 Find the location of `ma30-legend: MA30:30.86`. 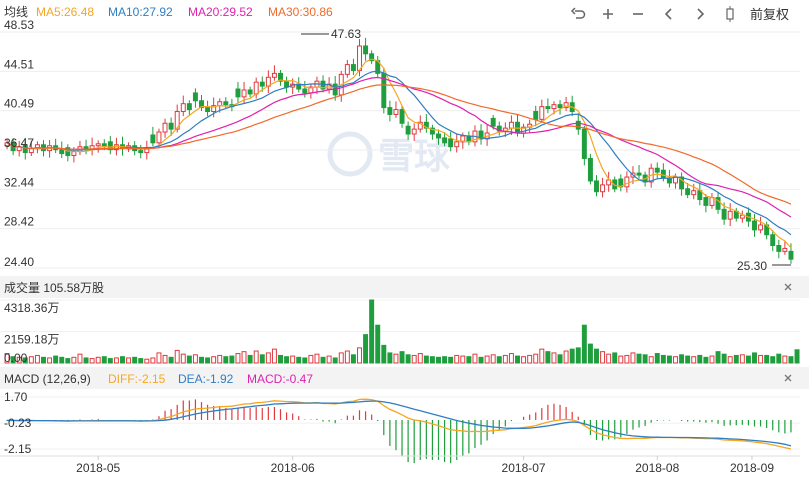

ma30-legend: MA30:30.86 is located at coordinates (300, 12).